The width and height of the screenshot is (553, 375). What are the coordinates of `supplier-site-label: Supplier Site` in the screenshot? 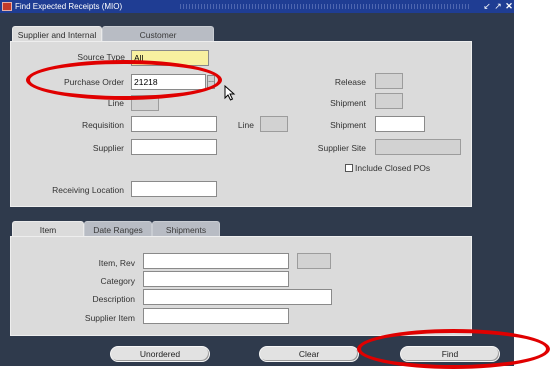 It's located at (341, 148).